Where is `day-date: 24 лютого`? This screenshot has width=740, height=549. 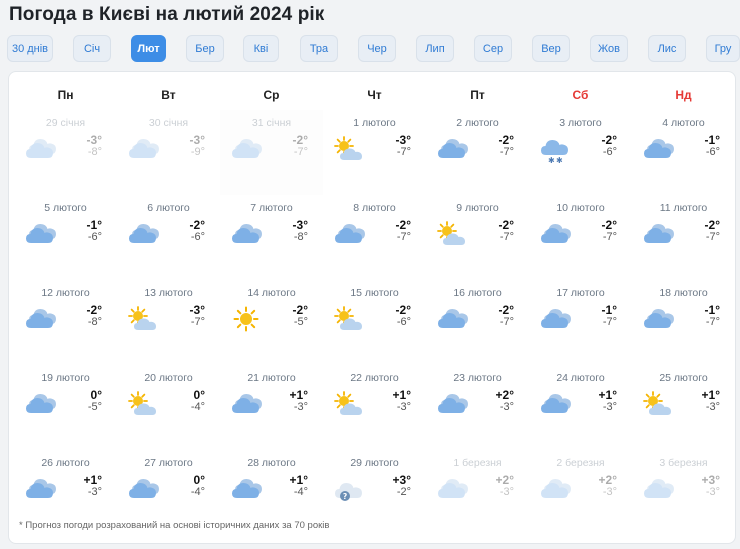 day-date: 24 лютого is located at coordinates (580, 378).